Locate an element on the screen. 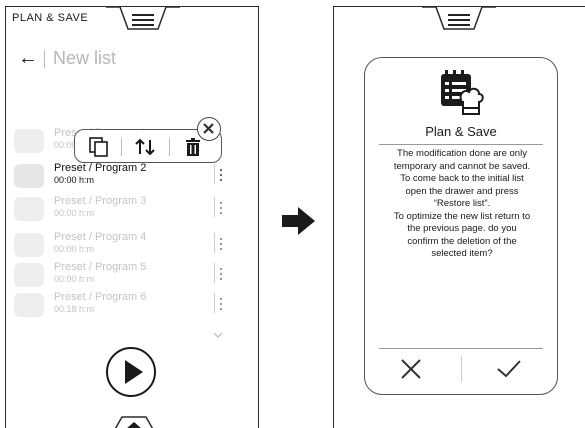 The height and width of the screenshot is (428, 585). program-title: Preset / Program 6 is located at coordinates (100, 297).